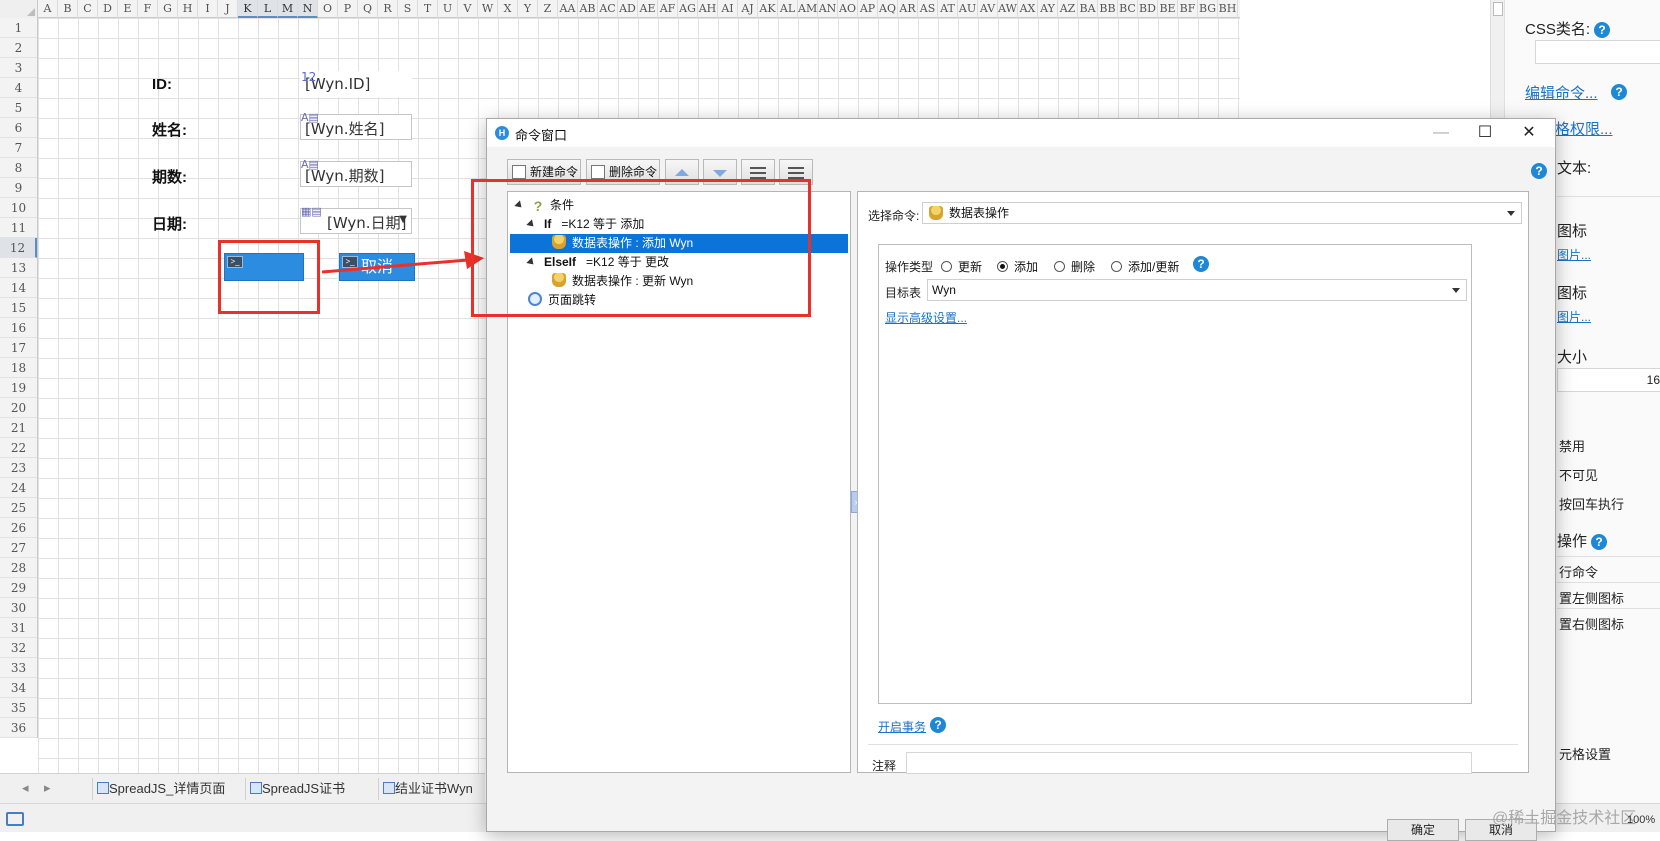 The width and height of the screenshot is (1660, 841). I want to click on cell-settings-tab: 元格设置, so click(1585, 753).